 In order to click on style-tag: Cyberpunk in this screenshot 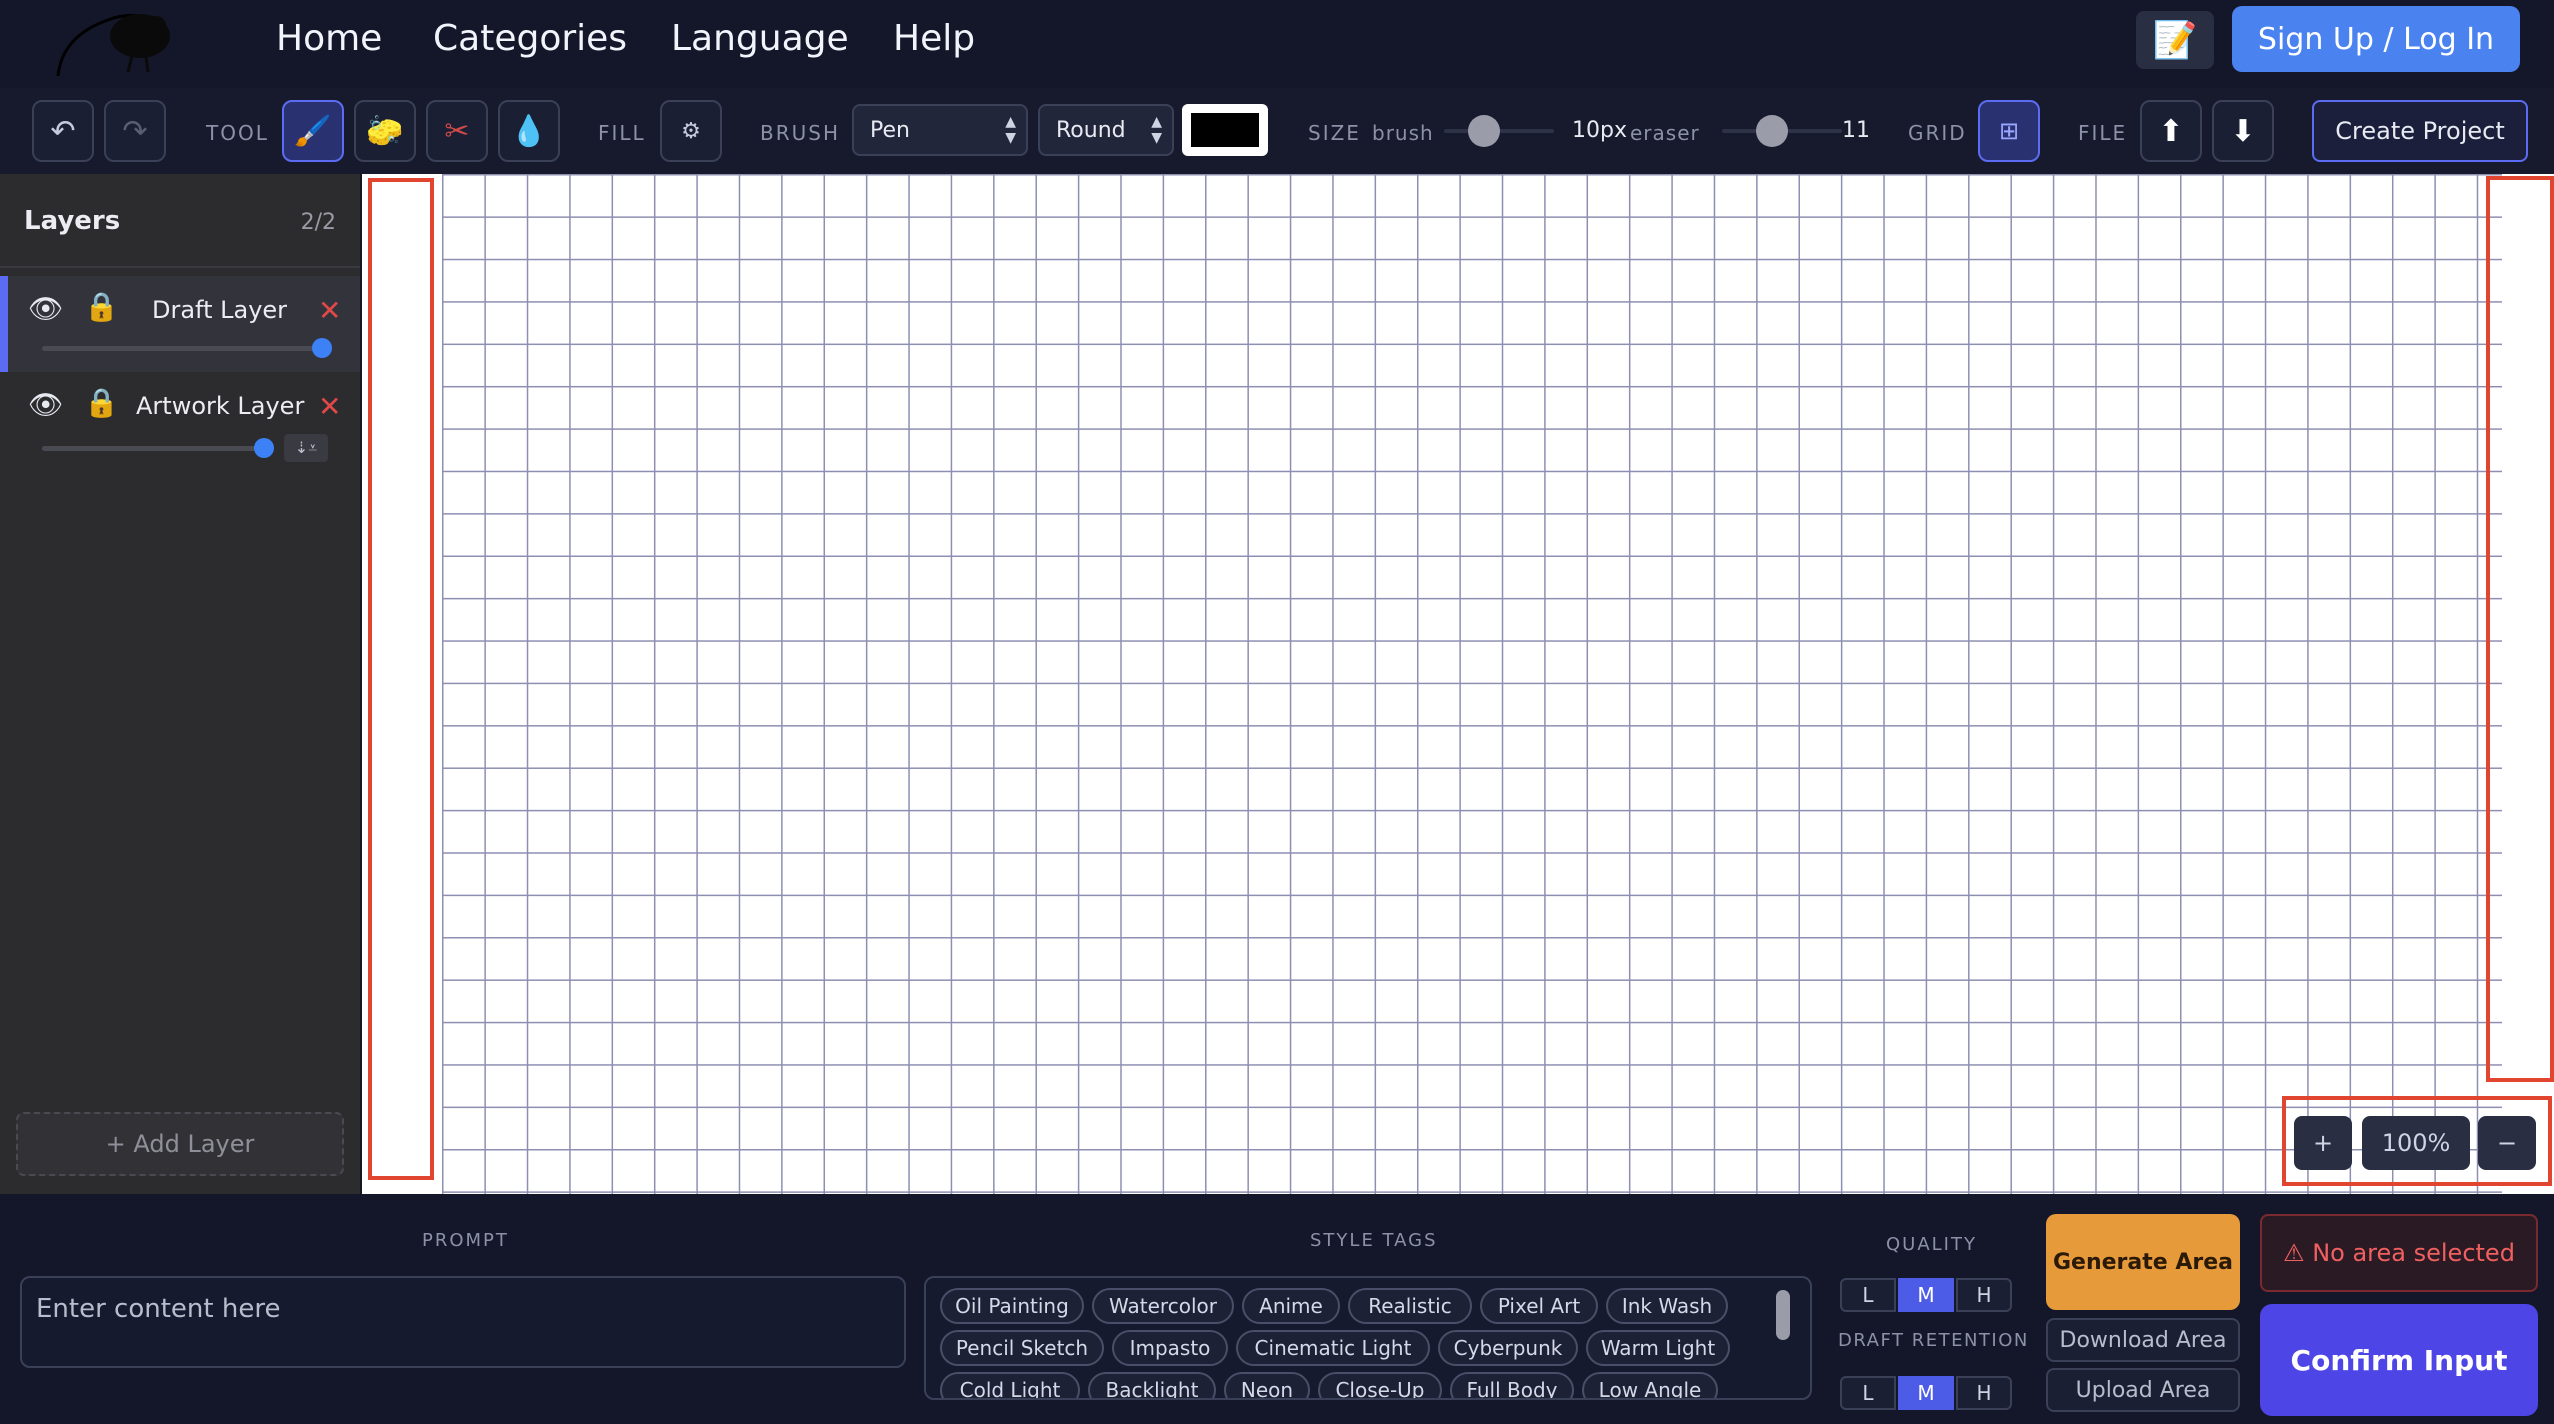, I will do `click(1508, 1348)`.